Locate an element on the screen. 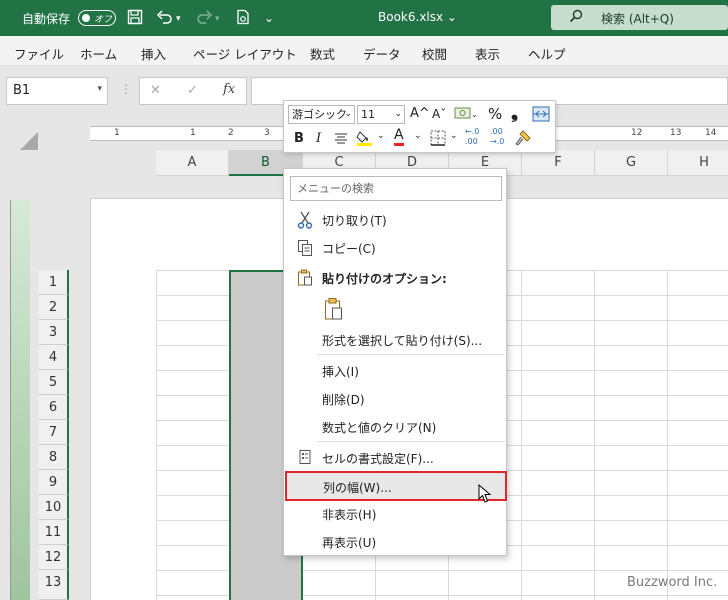 This screenshot has width=728, height=600. menu-view: 表示 is located at coordinates (487, 53).